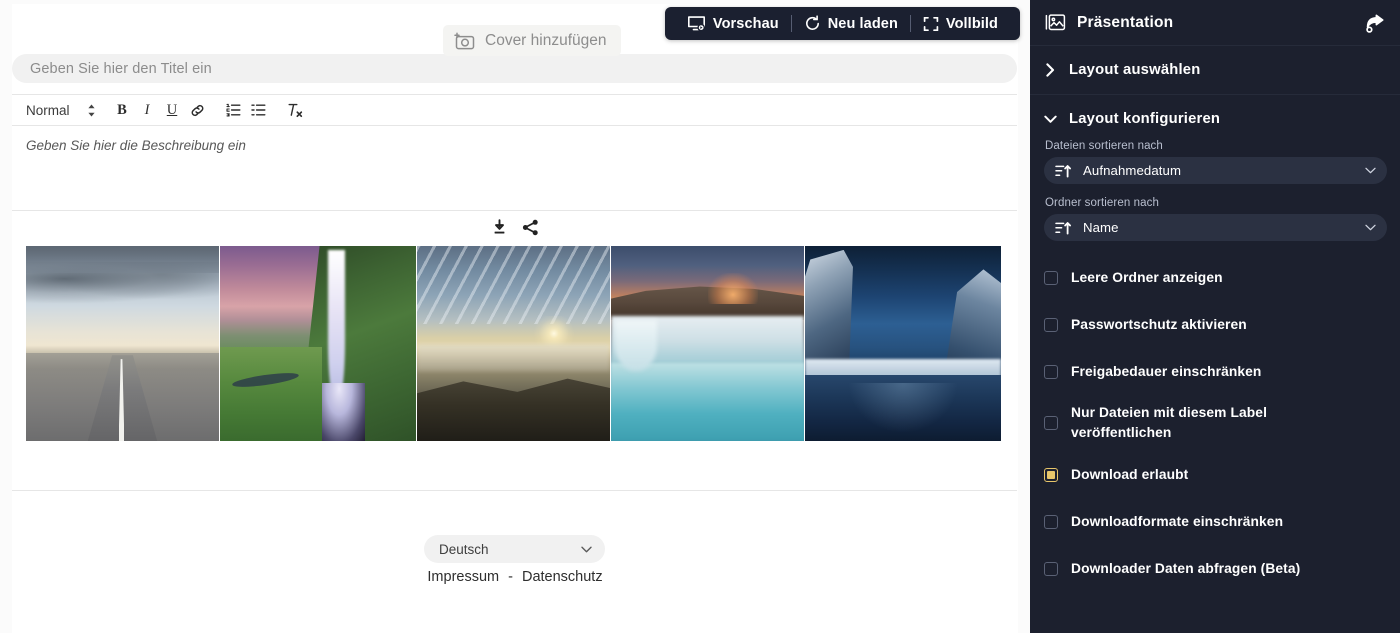 This screenshot has width=1400, height=633. I want to click on underline-glyph: U, so click(172, 109).